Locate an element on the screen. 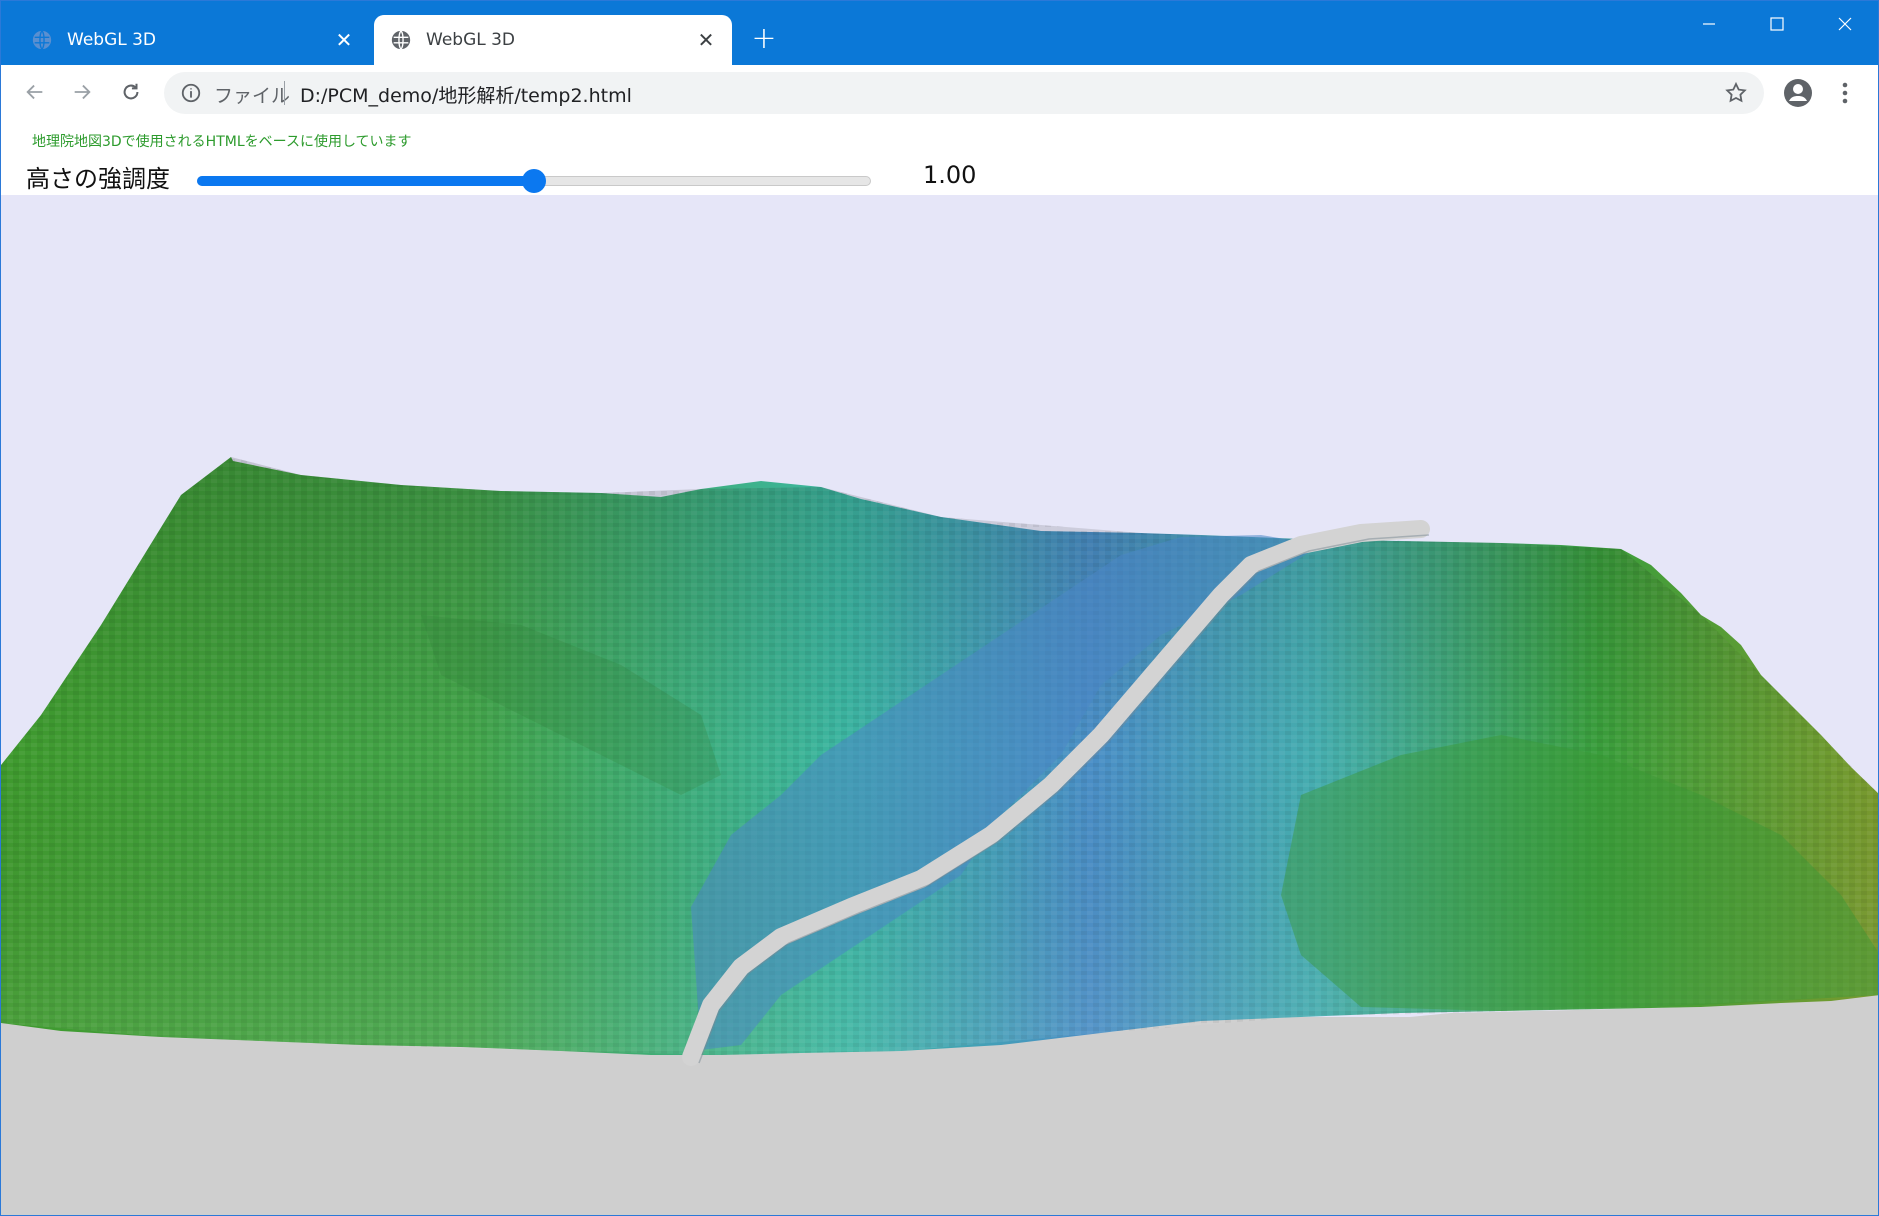  slider-thumb is located at coordinates (534, 181).